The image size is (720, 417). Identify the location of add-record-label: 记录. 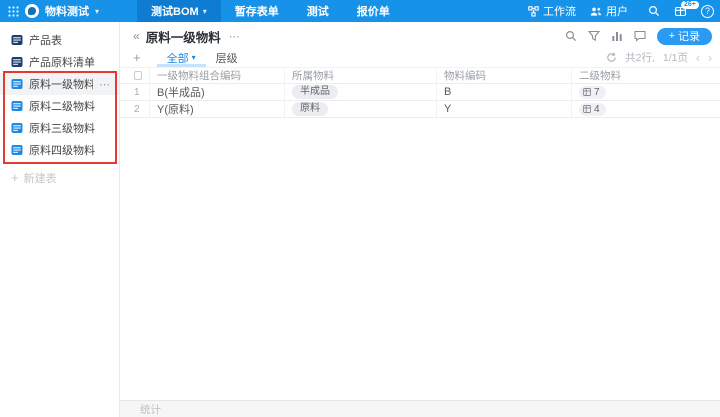
(689, 37).